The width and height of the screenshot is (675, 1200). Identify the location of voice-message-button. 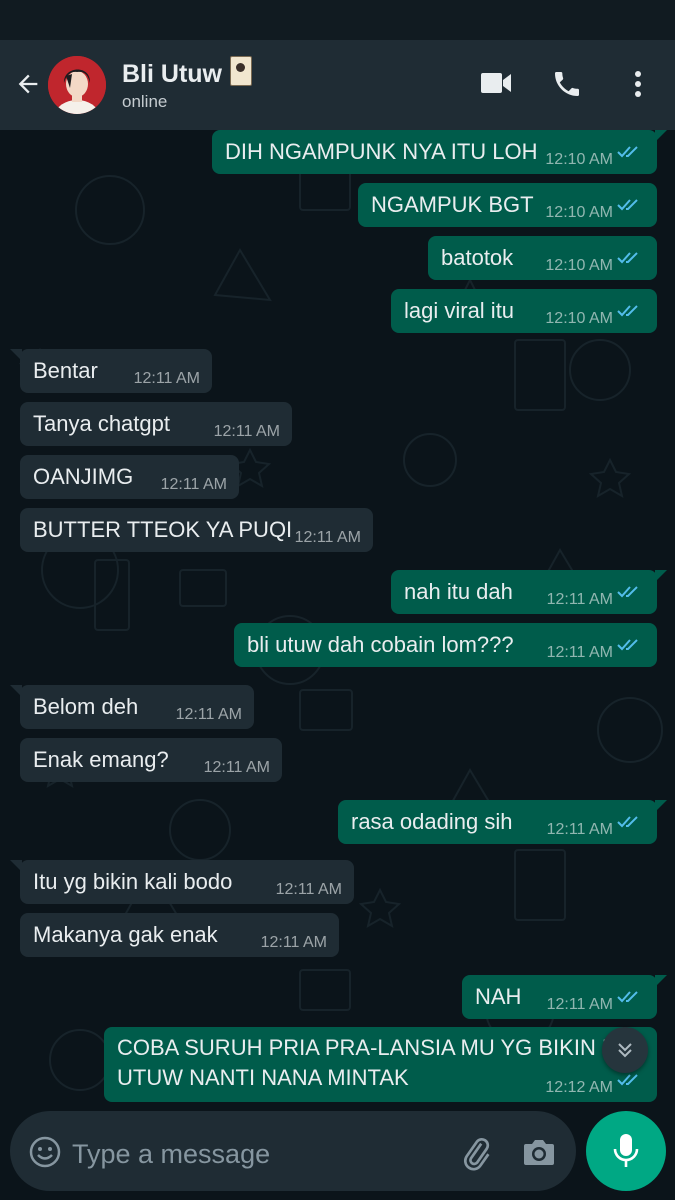
(626, 1151).